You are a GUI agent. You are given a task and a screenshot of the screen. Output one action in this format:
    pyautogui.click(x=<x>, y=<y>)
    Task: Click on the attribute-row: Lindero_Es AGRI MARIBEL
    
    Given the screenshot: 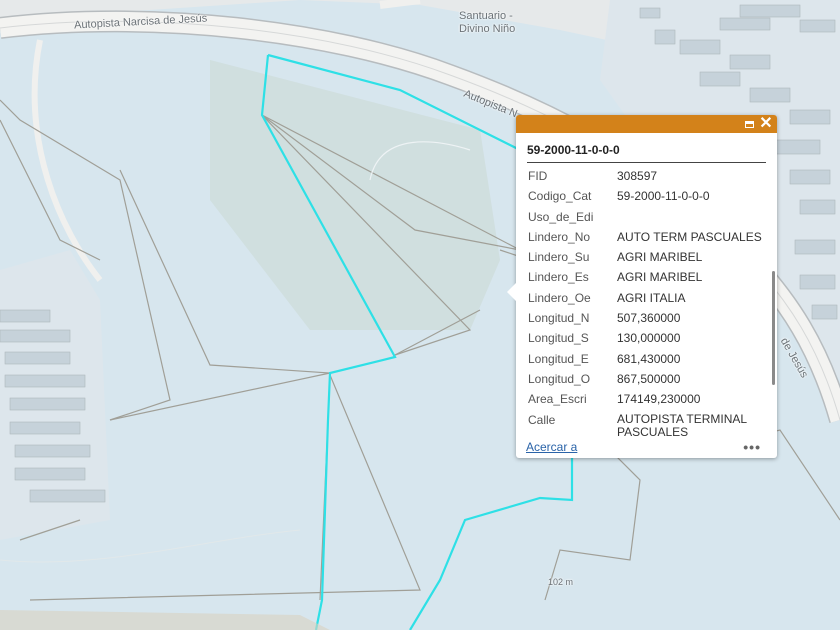 What is the action you would take?
    pyautogui.click(x=643, y=277)
    